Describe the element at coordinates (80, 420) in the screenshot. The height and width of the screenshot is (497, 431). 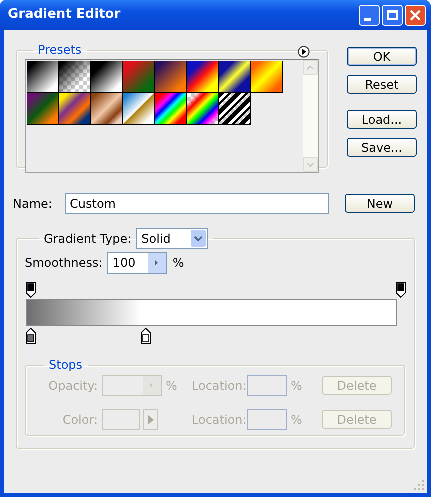
I see `color-label: Color:` at that location.